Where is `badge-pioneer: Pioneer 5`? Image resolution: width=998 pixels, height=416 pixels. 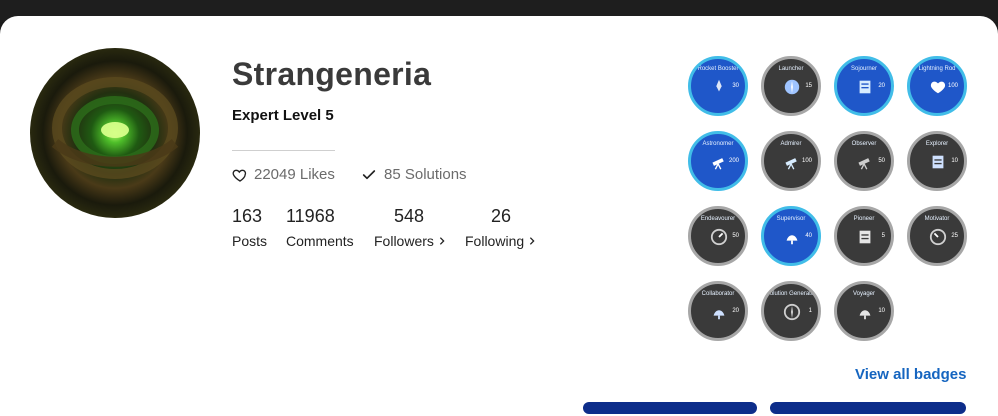 badge-pioneer: Pioneer 5 is located at coordinates (864, 236).